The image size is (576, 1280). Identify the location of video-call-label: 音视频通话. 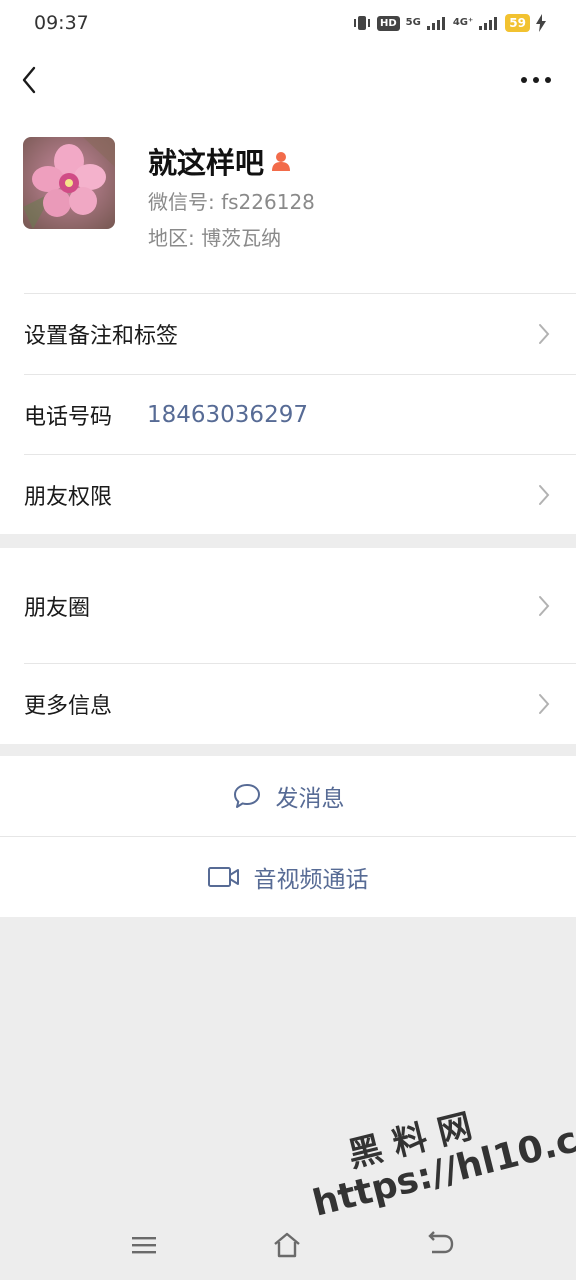
(311, 880).